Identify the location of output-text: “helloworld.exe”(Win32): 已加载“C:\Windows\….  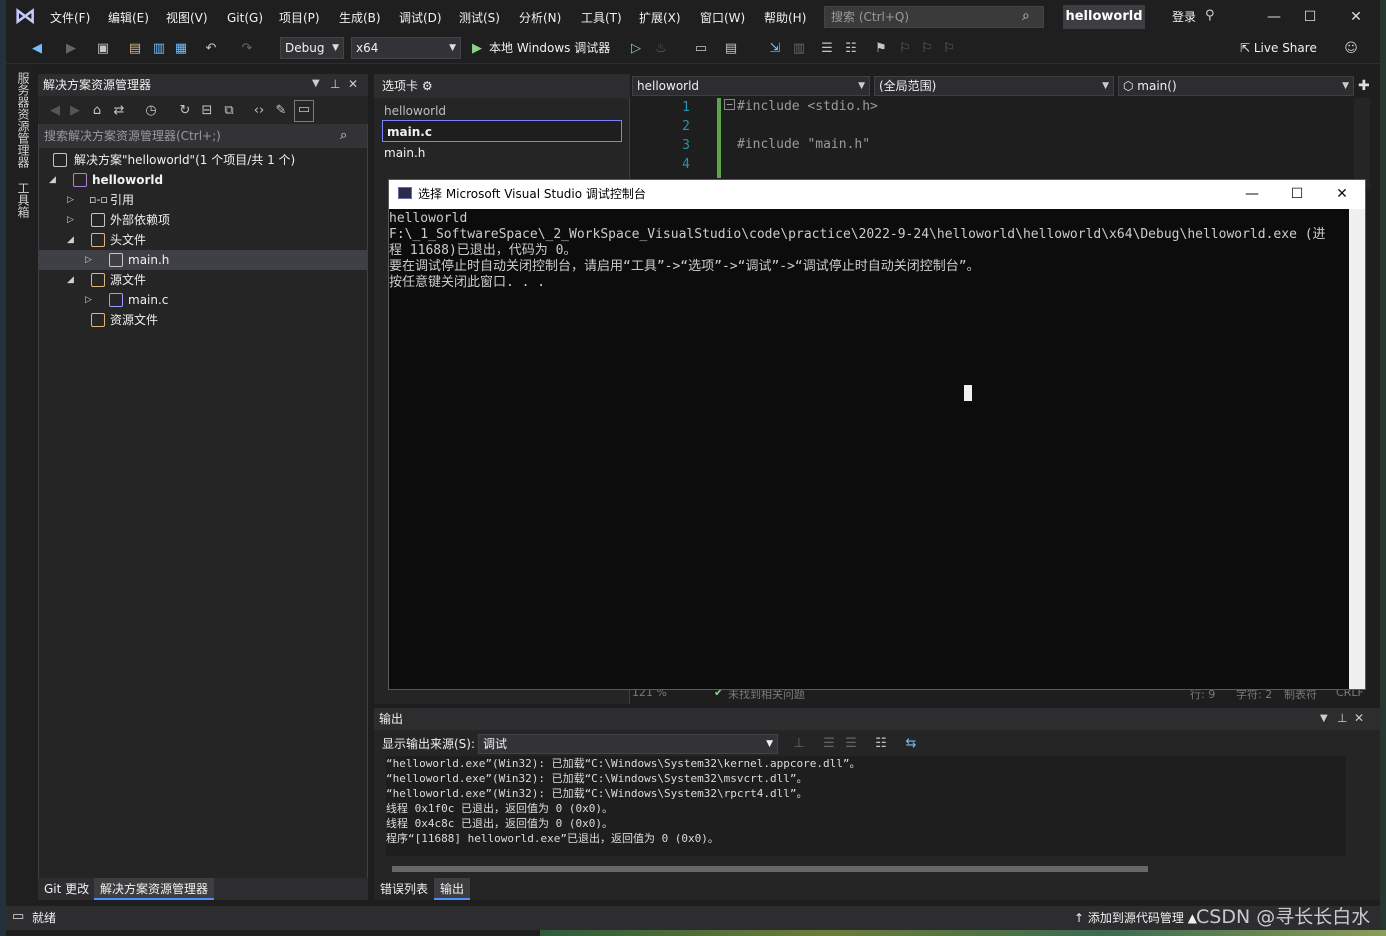
(866, 806).